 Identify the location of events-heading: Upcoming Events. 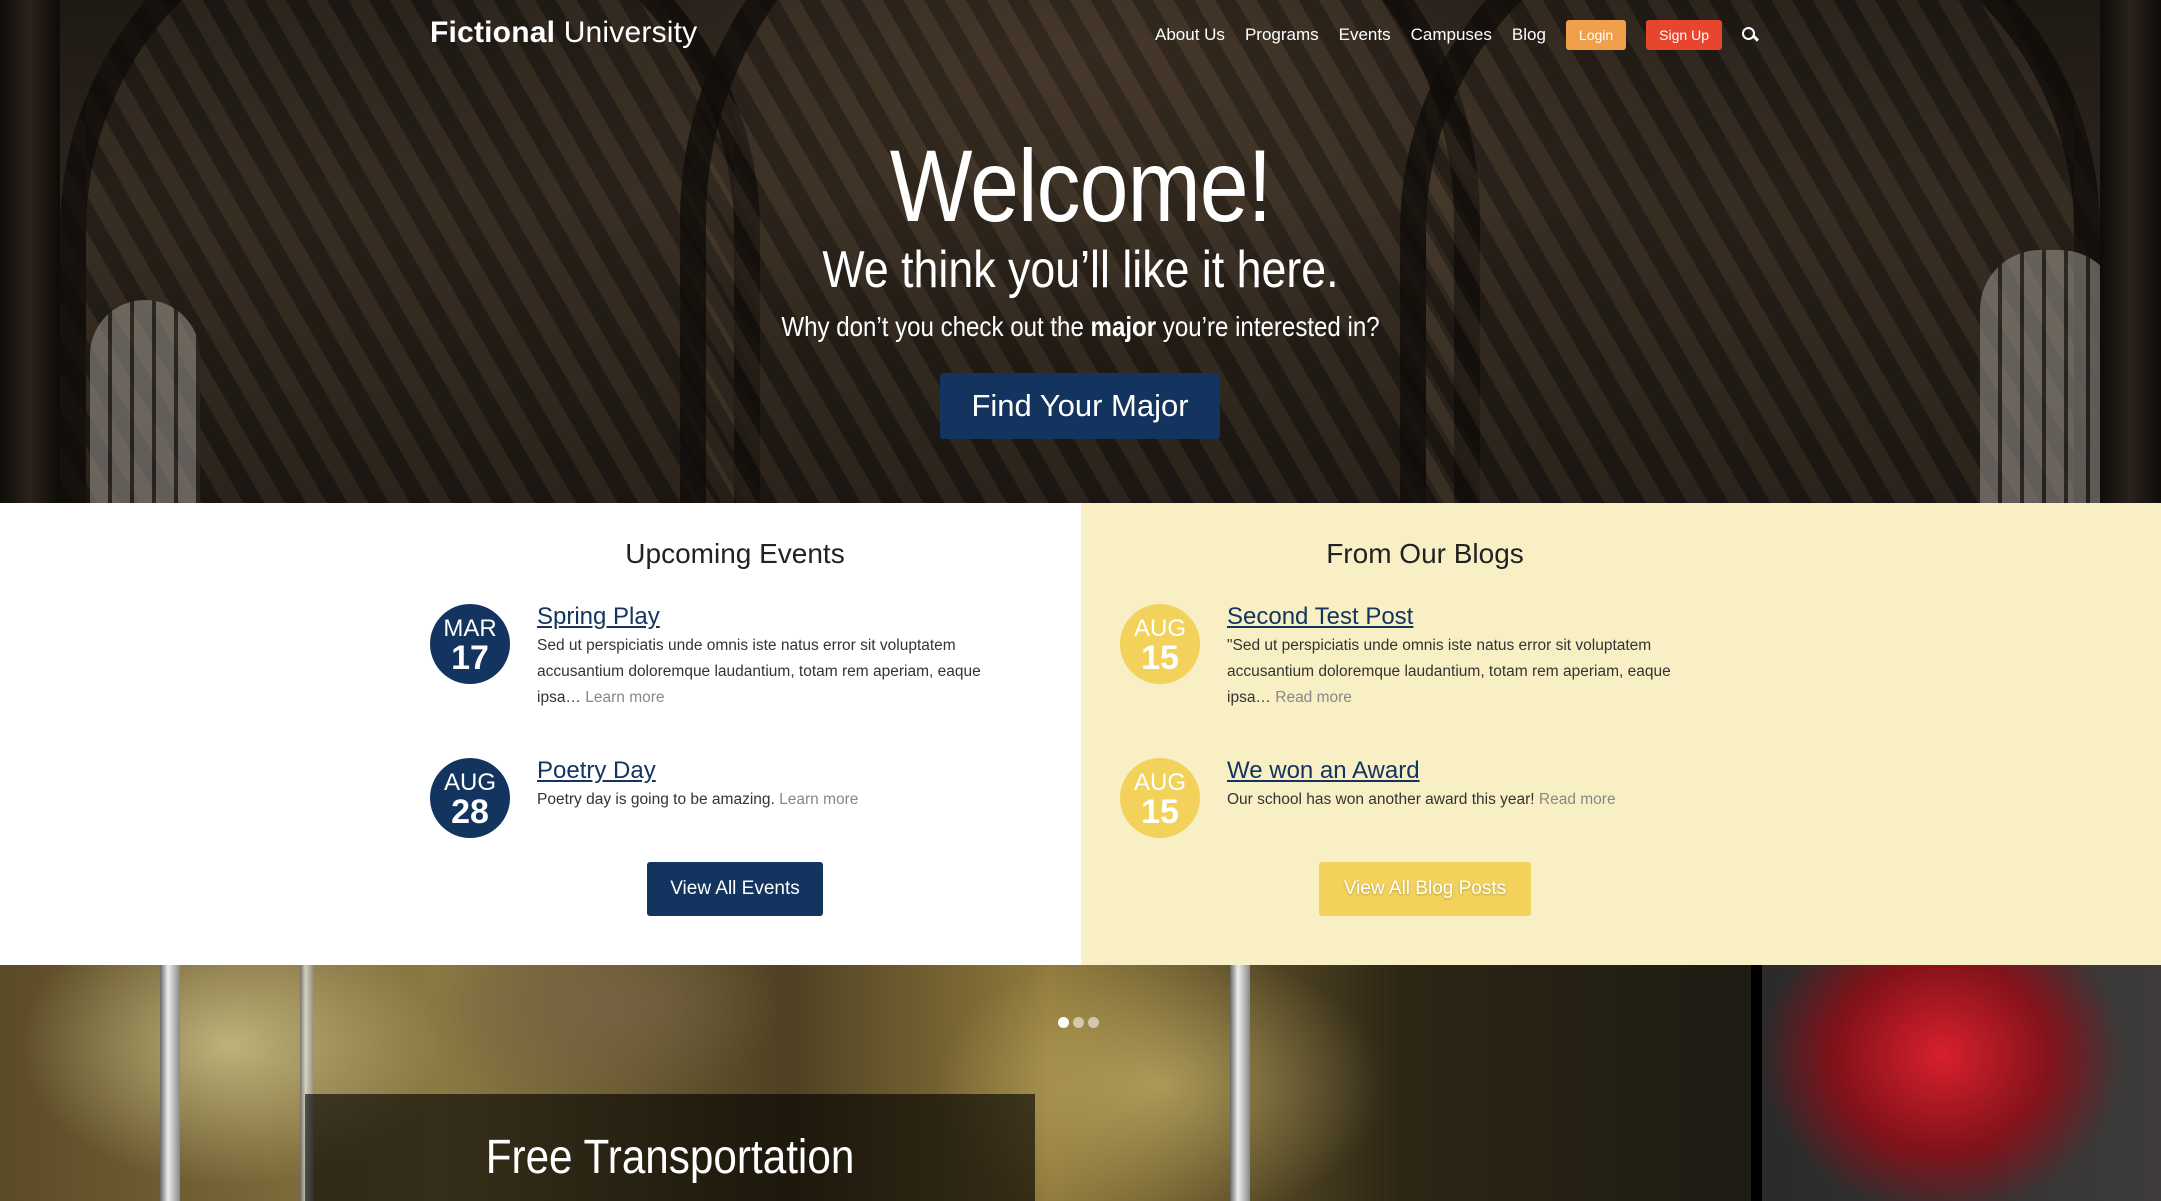
(735, 553).